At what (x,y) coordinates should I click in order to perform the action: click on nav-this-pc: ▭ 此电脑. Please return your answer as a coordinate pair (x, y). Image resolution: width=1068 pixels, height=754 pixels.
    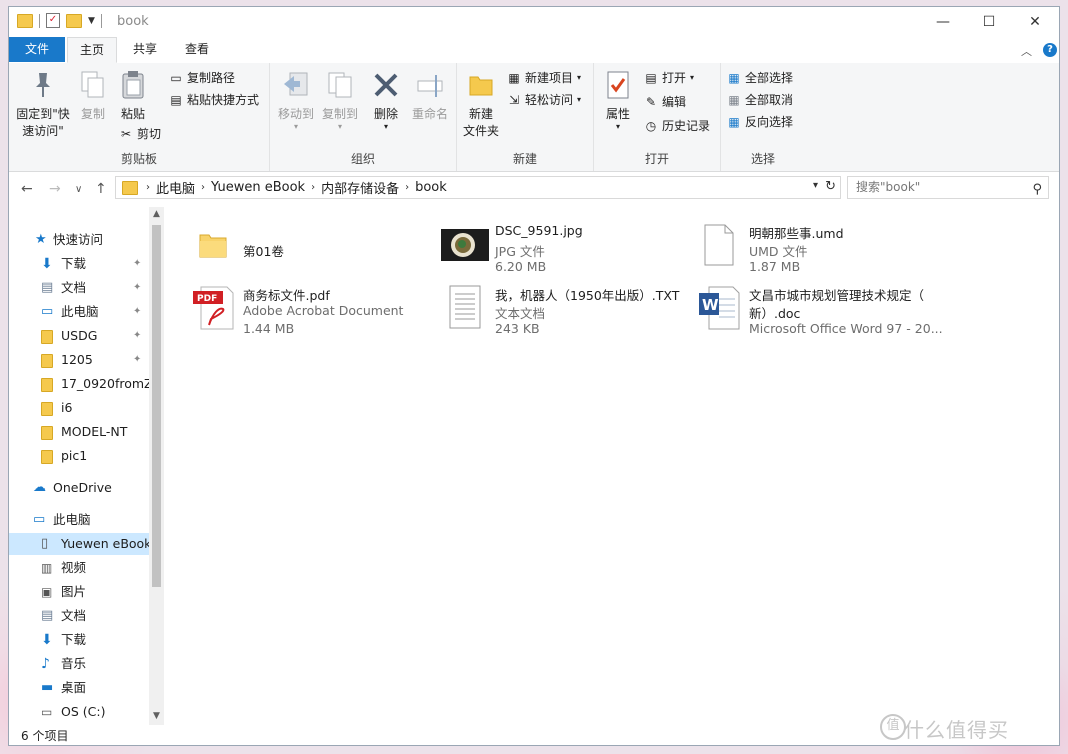
    Looking at the image, I should click on (79, 520).